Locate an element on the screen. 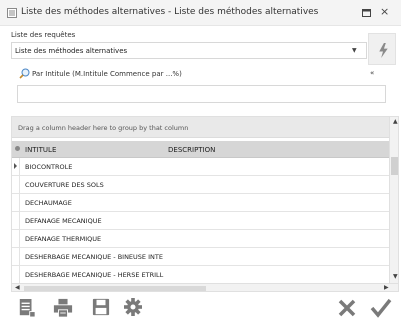  requetes-label: Liste des requêtes is located at coordinates (43, 35).